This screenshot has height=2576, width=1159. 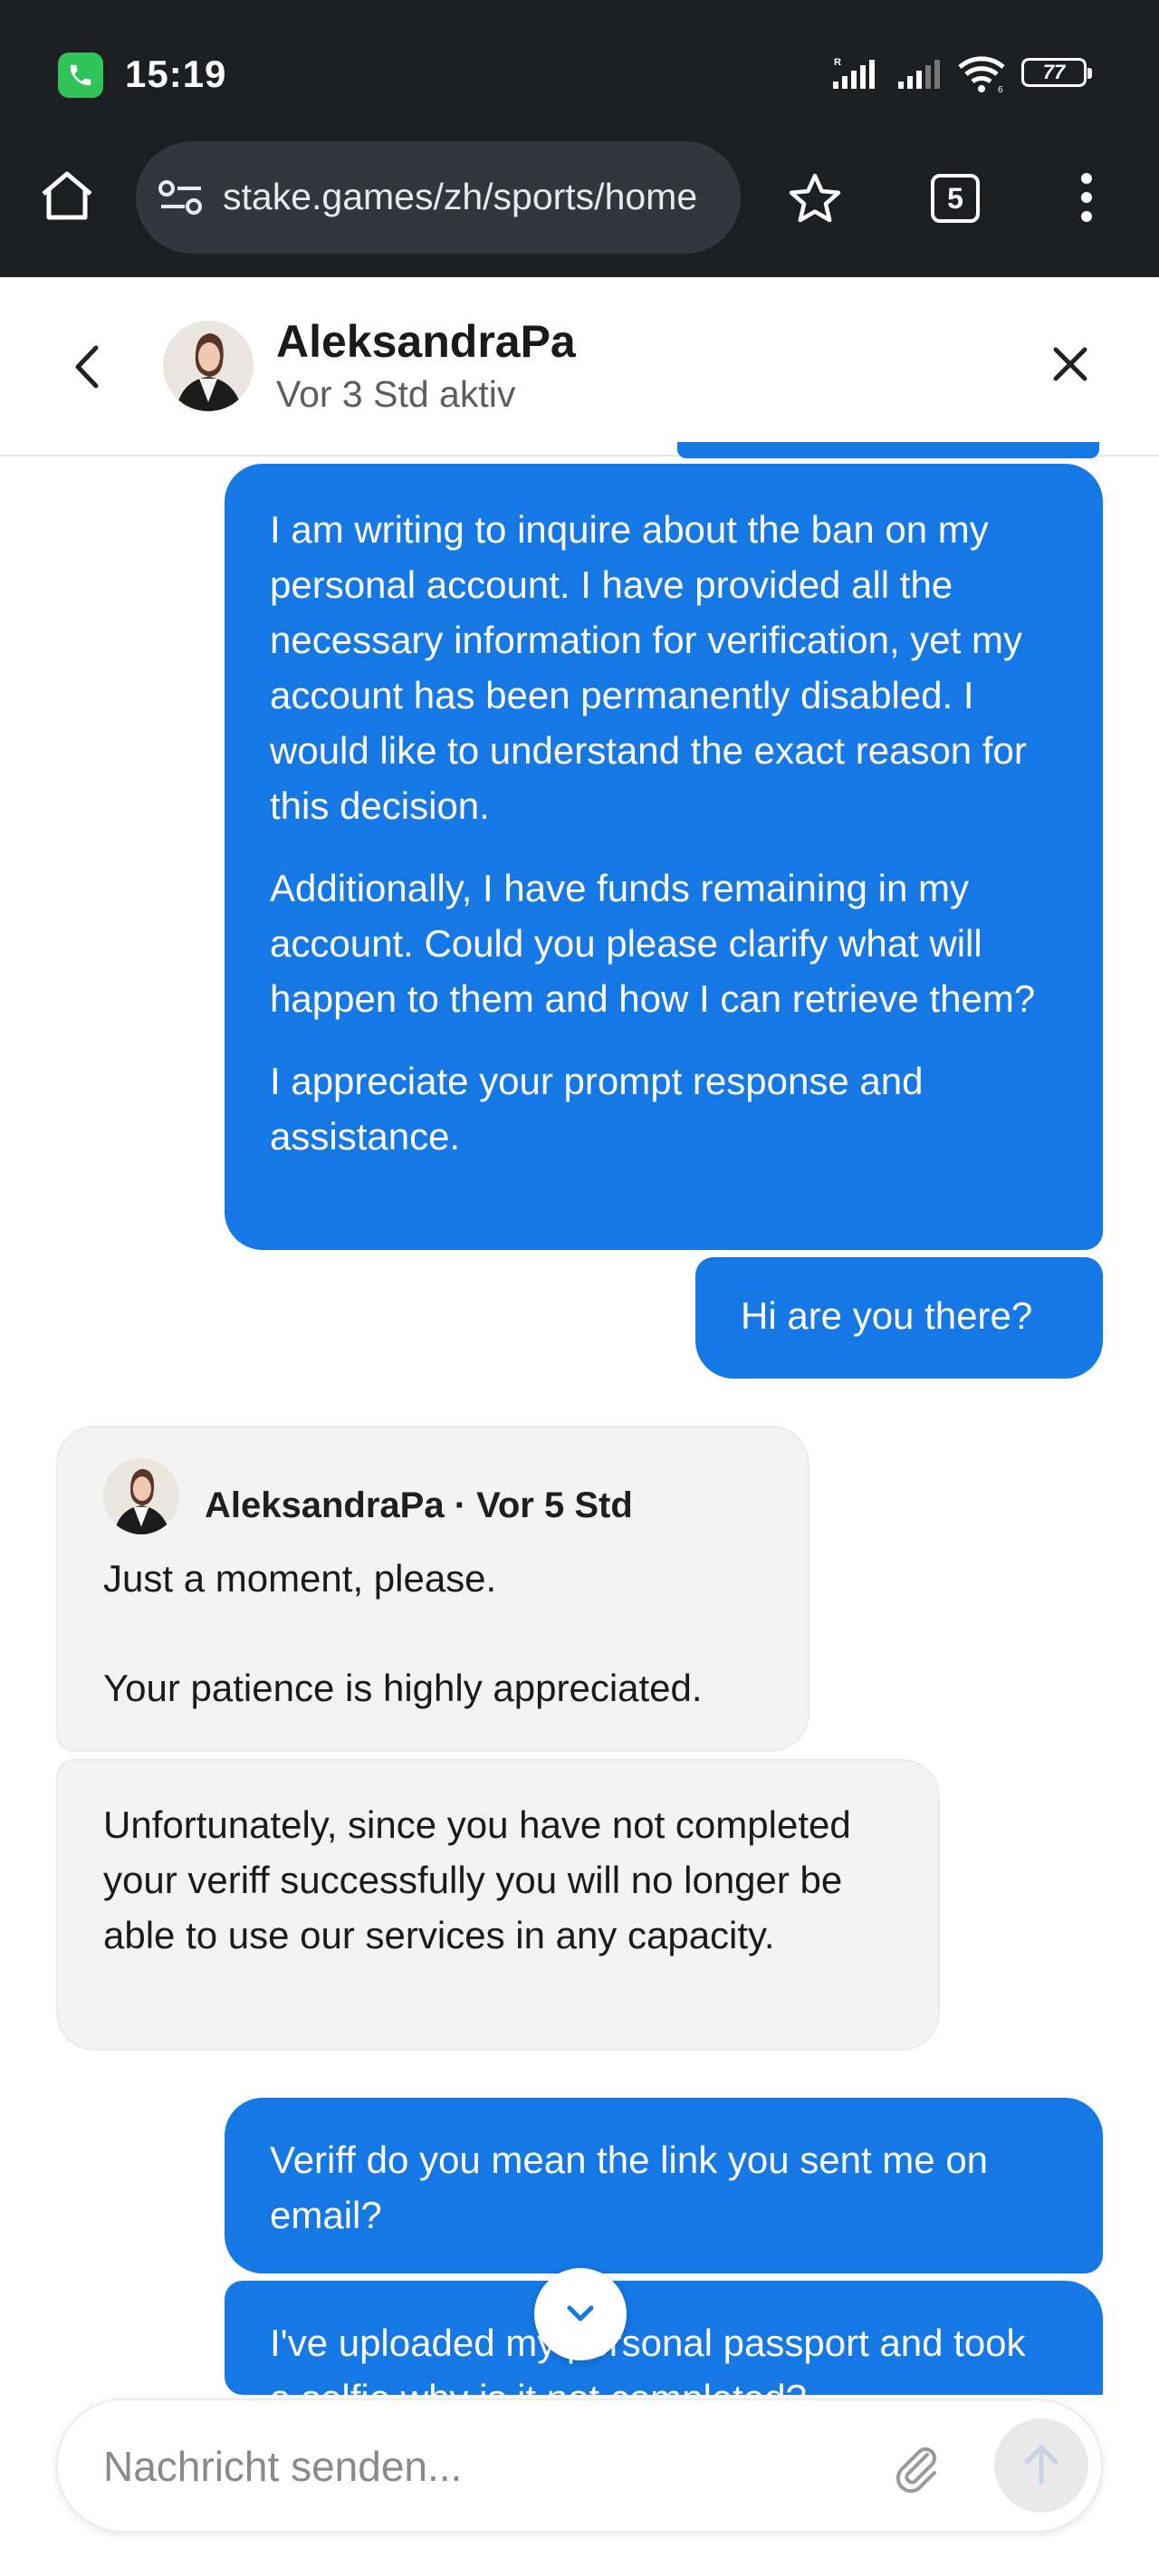 I want to click on signal-icon: R, so click(x=854, y=73).